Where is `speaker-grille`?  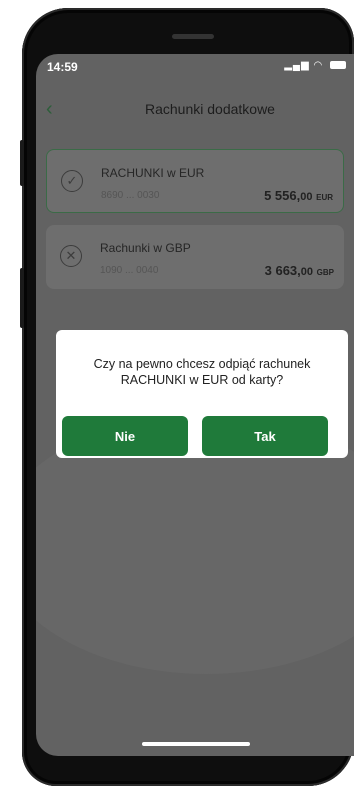 speaker-grille is located at coordinates (193, 36).